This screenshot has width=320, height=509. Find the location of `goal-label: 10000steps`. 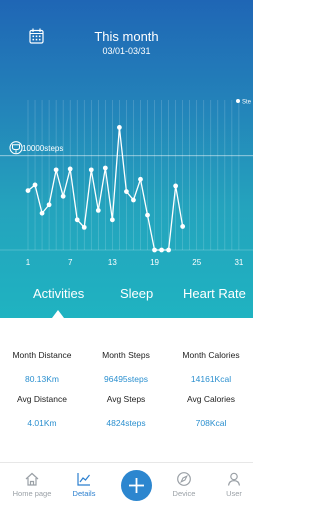

goal-label: 10000steps is located at coordinates (42, 148).